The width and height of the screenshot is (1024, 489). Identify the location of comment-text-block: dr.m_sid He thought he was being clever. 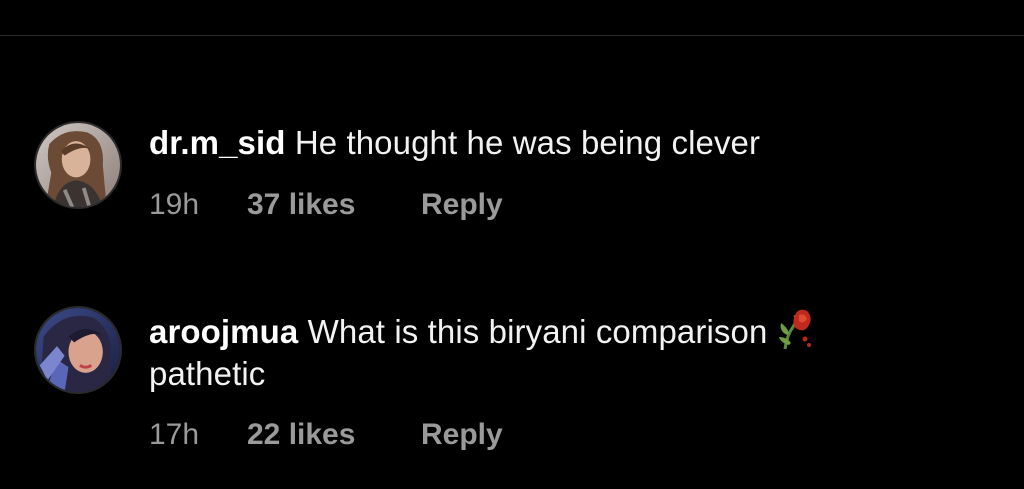
(559, 143).